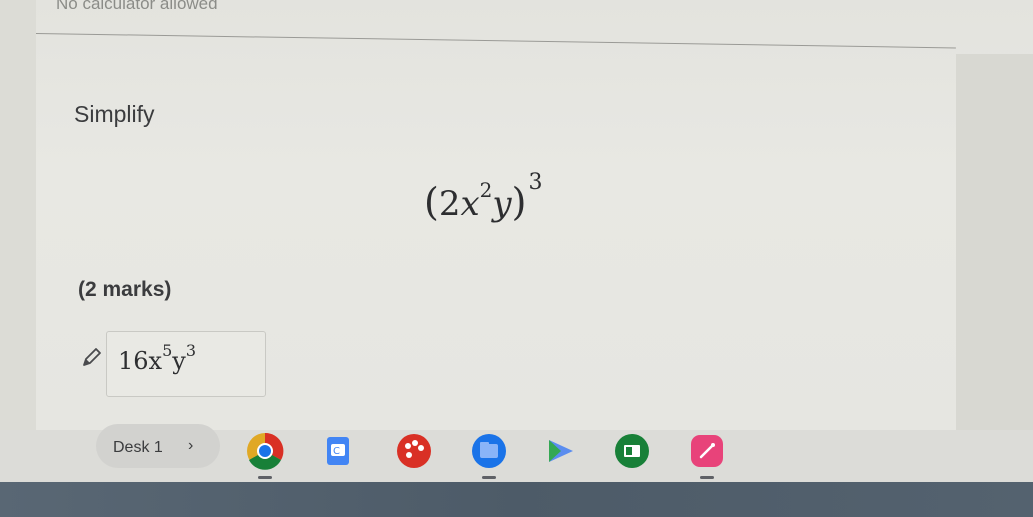 The width and height of the screenshot is (1033, 517). I want to click on files-running-indicator, so click(489, 477).